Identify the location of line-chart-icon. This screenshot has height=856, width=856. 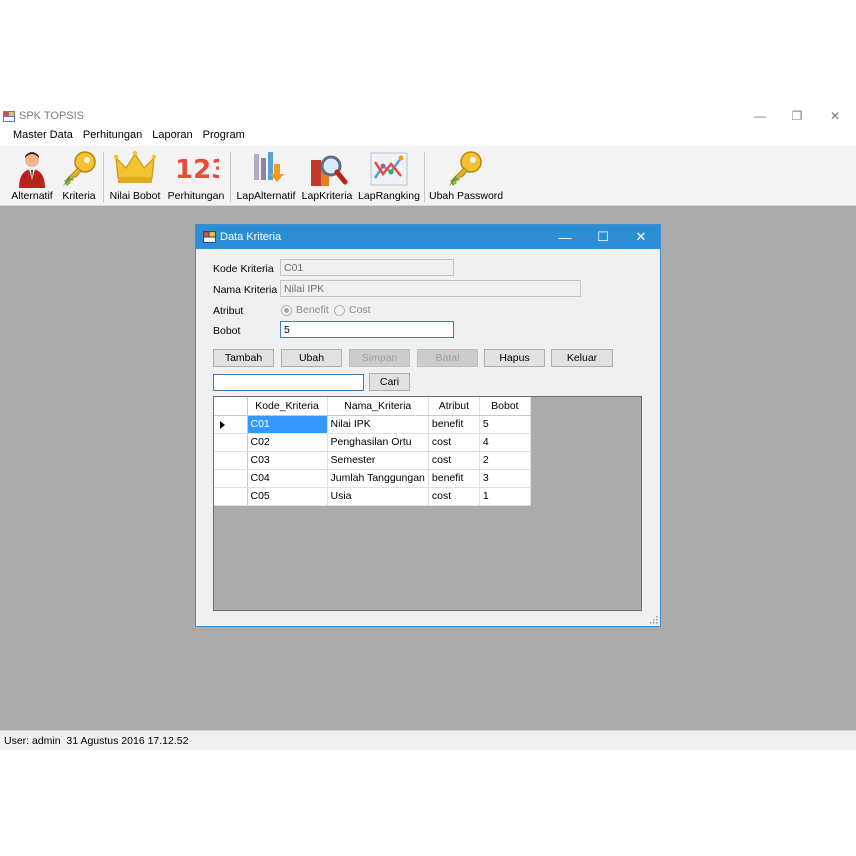
(389, 169).